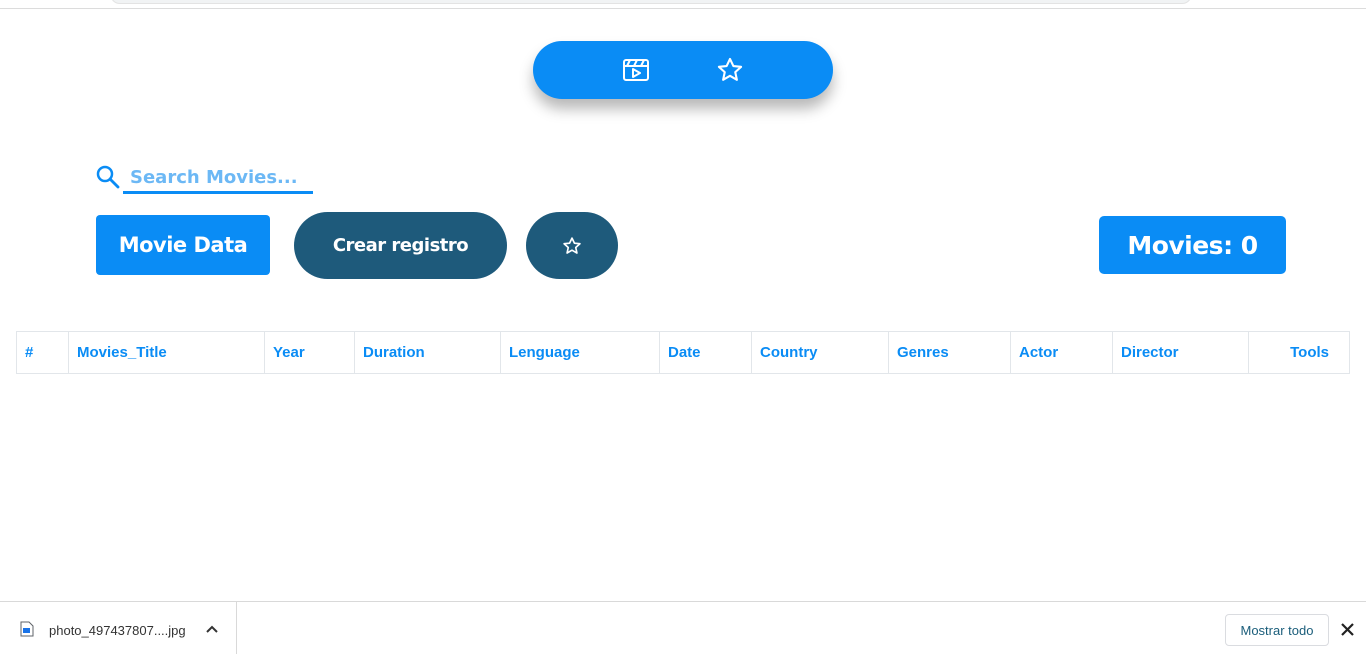  What do you see at coordinates (166, 352) in the screenshot?
I see `column-header-title: Movies_Title` at bounding box center [166, 352].